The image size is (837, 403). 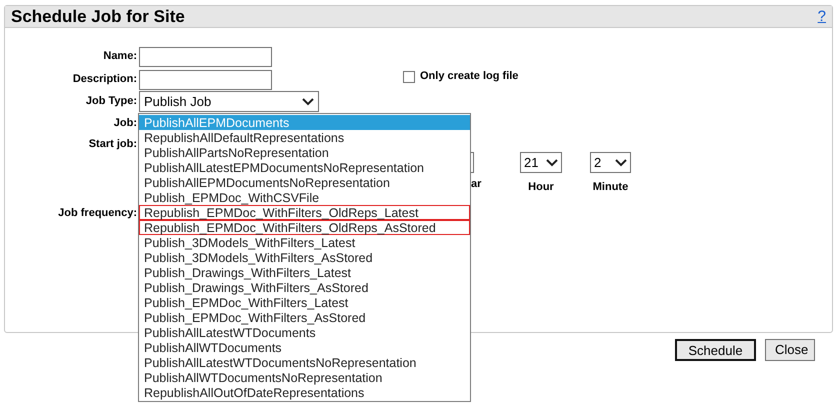 What do you see at coordinates (304, 197) in the screenshot?
I see `dropdown-option: Publish_EPMDoc_WithCSVFile` at bounding box center [304, 197].